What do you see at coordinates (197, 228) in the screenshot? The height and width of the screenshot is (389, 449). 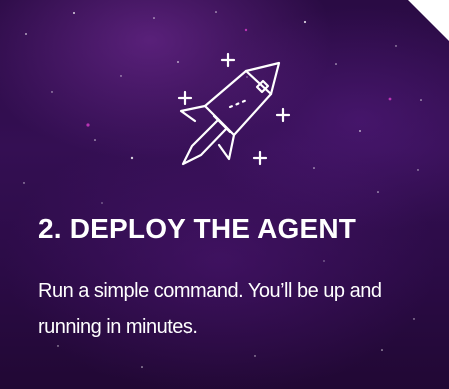 I see `card-title: 2. DEPLOY THE AGENT` at bounding box center [197, 228].